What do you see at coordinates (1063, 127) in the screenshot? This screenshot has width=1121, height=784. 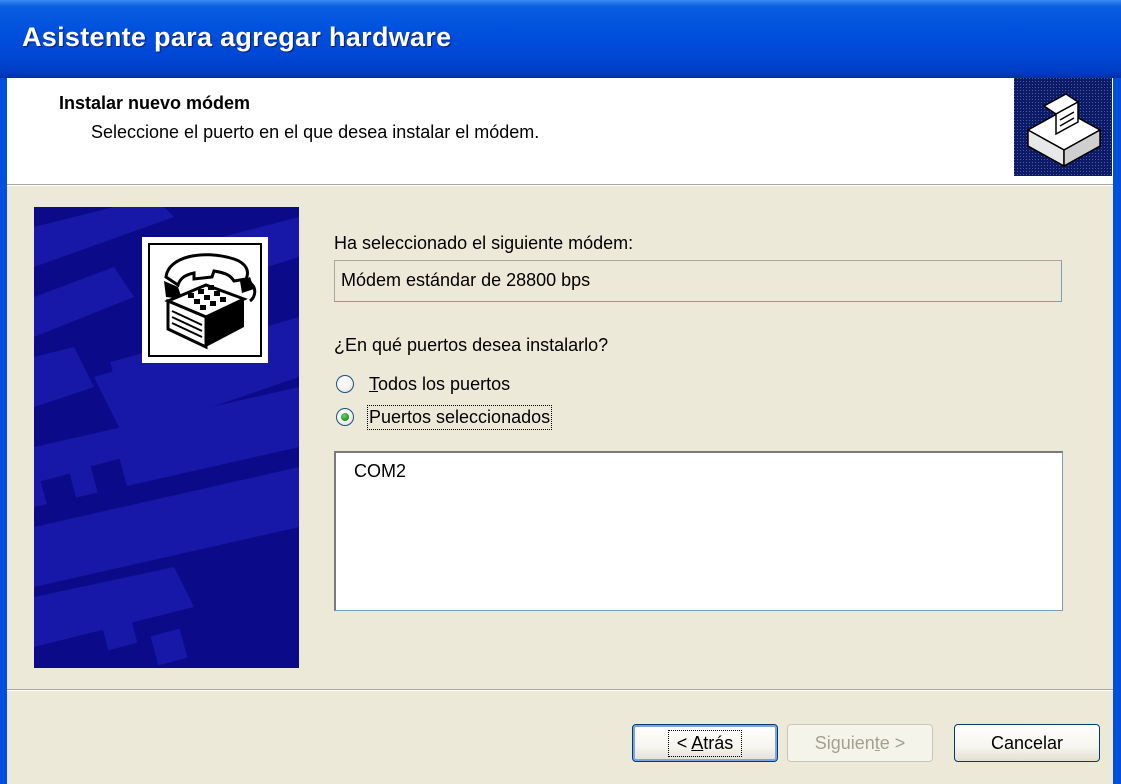 I see `hardware-icon` at bounding box center [1063, 127].